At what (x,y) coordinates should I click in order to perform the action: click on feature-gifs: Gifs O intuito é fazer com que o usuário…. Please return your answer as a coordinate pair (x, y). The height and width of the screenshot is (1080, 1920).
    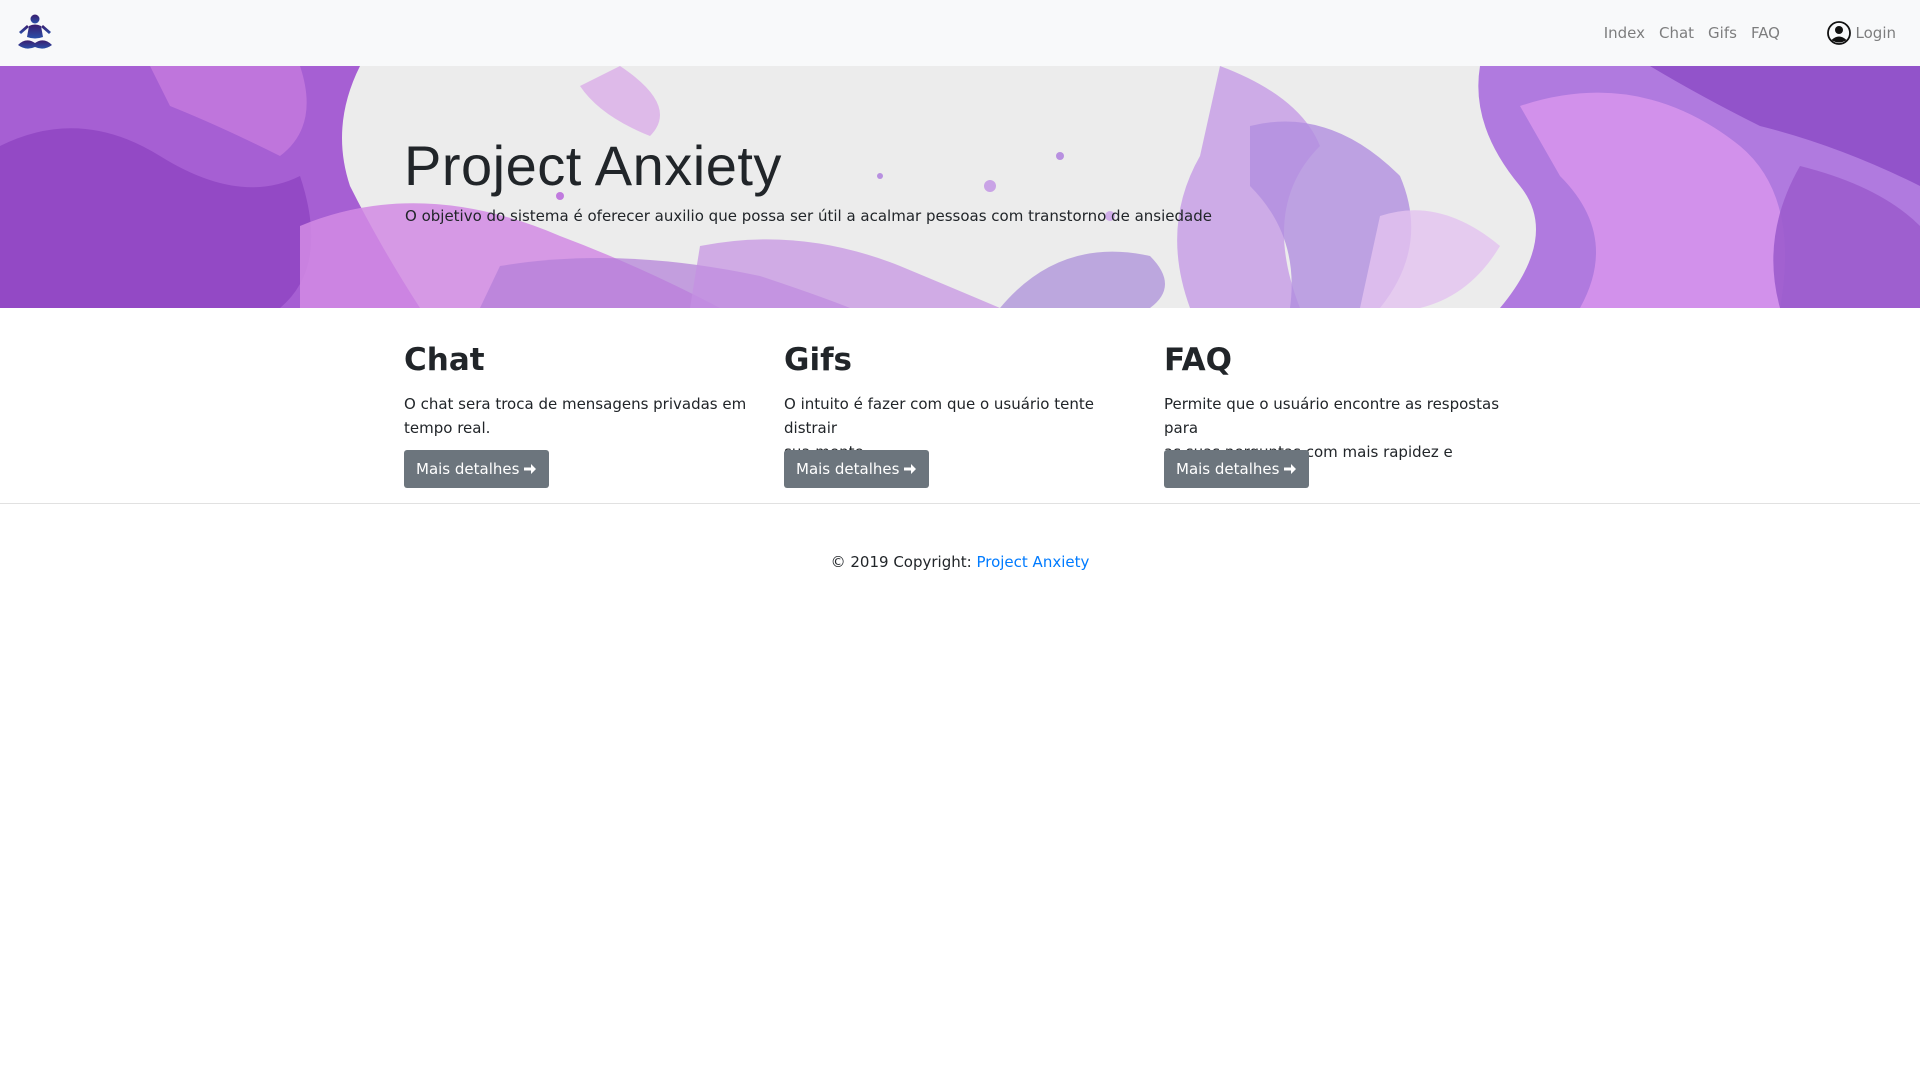
    Looking at the image, I should click on (959, 402).